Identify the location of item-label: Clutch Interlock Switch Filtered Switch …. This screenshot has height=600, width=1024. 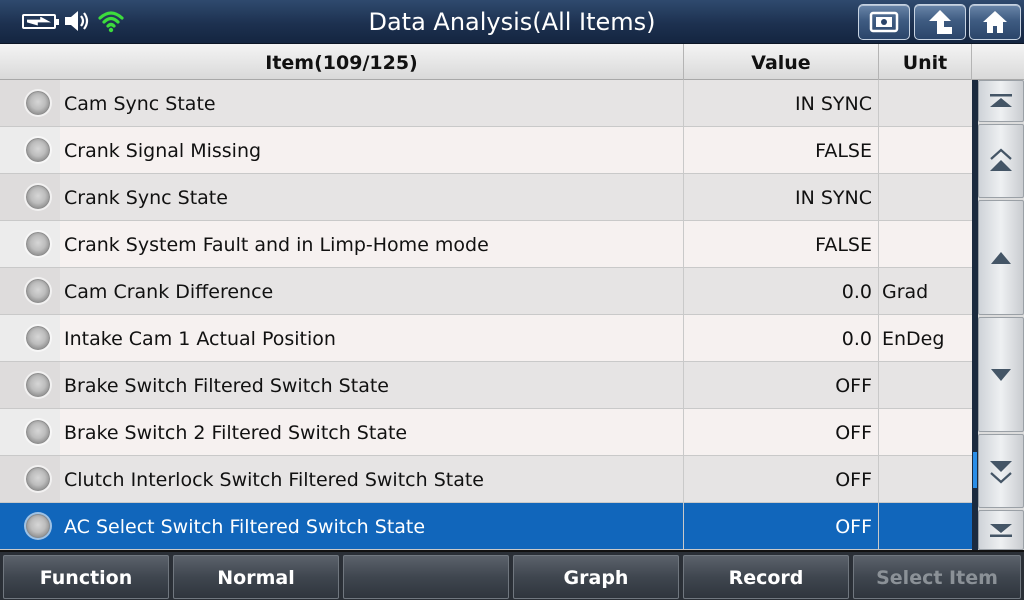
(274, 480).